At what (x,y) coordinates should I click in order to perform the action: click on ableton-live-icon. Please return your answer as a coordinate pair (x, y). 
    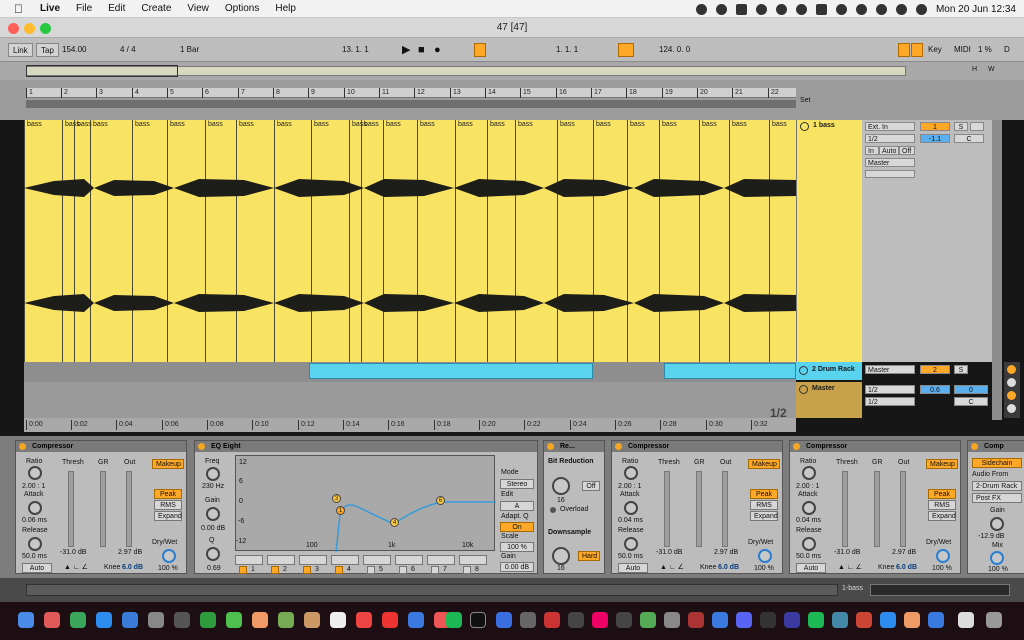
    Looking at the image, I should click on (478, 620).